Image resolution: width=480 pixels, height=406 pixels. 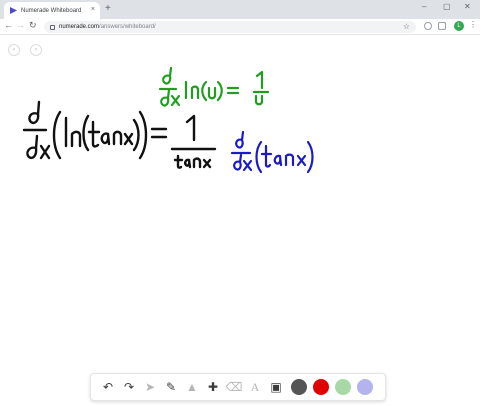 What do you see at coordinates (129, 387) in the screenshot?
I see `redo-button: ↷` at bounding box center [129, 387].